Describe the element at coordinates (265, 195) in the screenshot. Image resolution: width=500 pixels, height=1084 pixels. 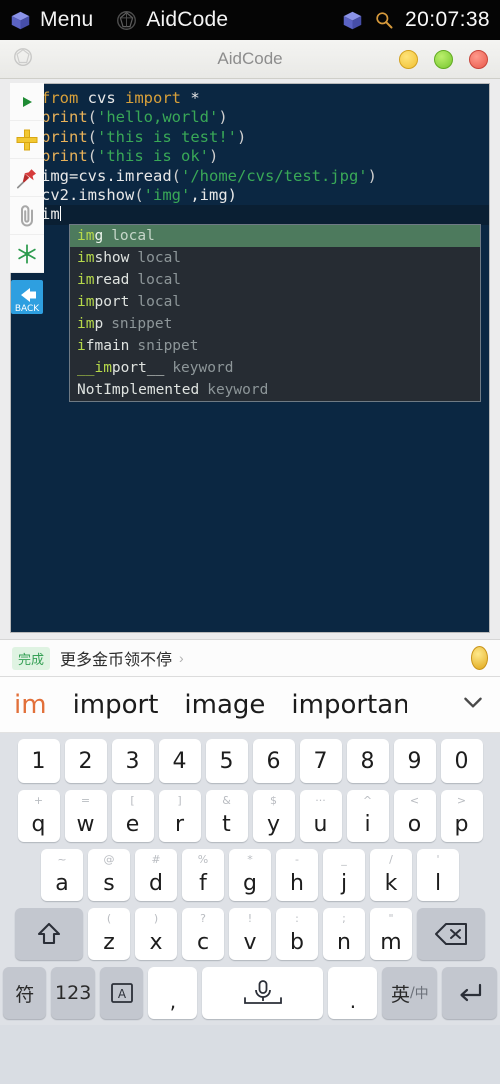
I see `code-line: cv2.imshow('img',img)` at that location.